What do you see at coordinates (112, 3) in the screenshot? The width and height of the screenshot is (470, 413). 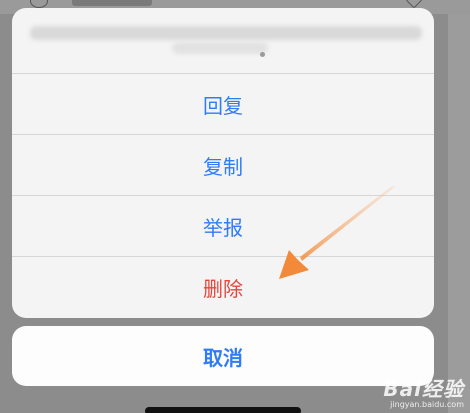 I see `background-comment-text` at bounding box center [112, 3].